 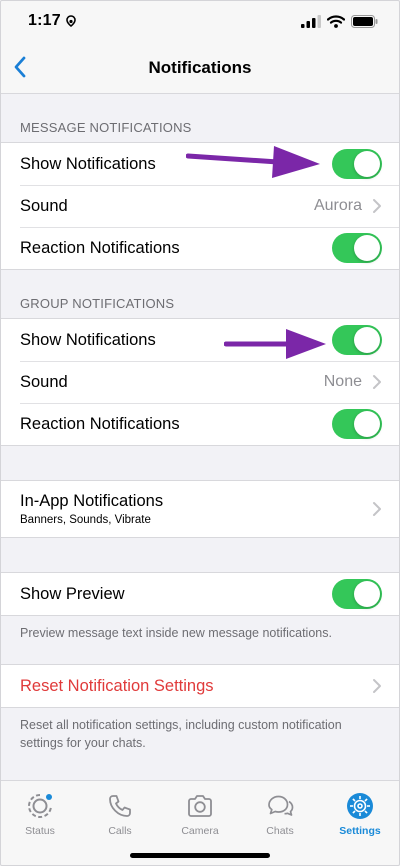 I want to click on wifi-icon, so click(x=336, y=21).